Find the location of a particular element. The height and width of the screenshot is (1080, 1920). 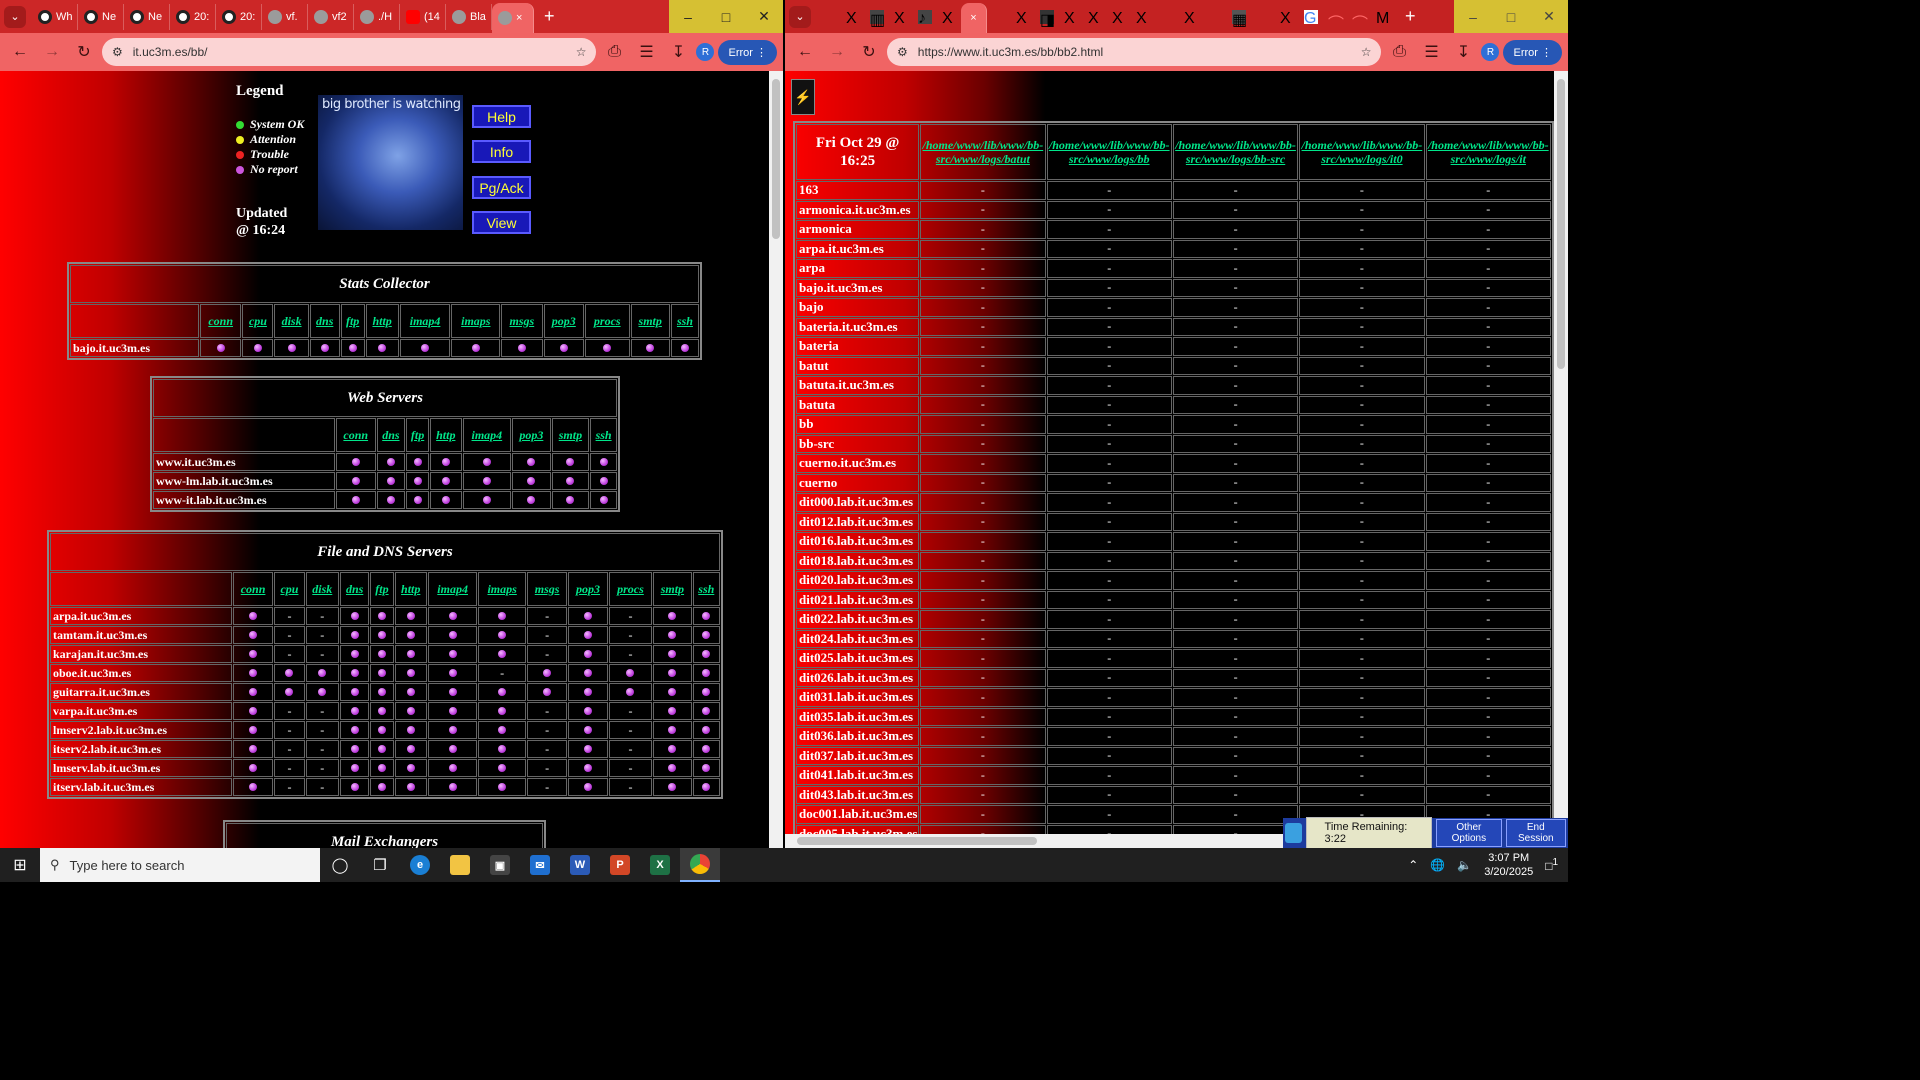

word-icon: W is located at coordinates (580, 865).